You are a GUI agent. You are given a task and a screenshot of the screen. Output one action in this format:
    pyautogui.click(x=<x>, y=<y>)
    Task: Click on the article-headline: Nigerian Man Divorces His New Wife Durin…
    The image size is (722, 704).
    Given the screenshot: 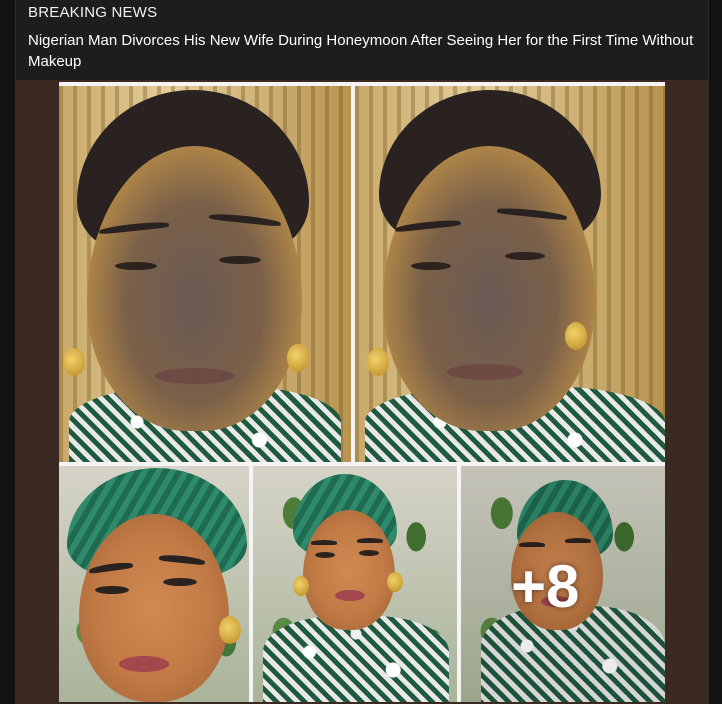 What is the action you would take?
    pyautogui.click(x=364, y=51)
    